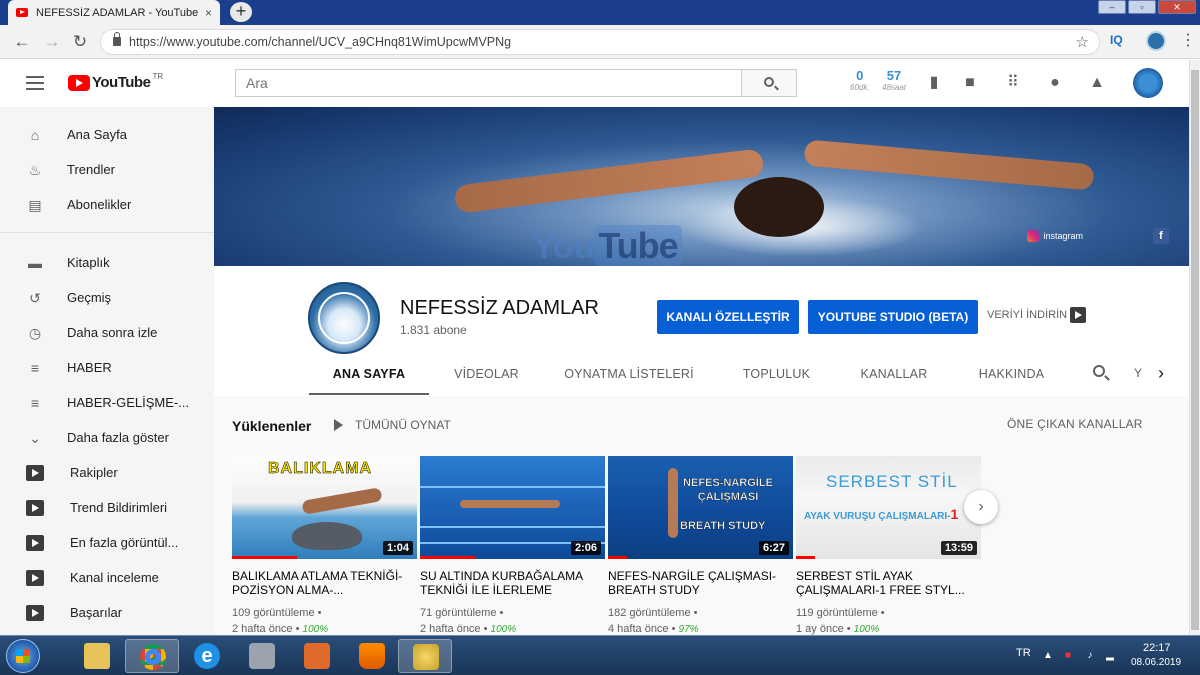 This screenshot has width=1200, height=675. Describe the element at coordinates (107, 332) in the screenshot. I see `sidebar-item-watch-later: ◷ Daha sonra izle` at that location.